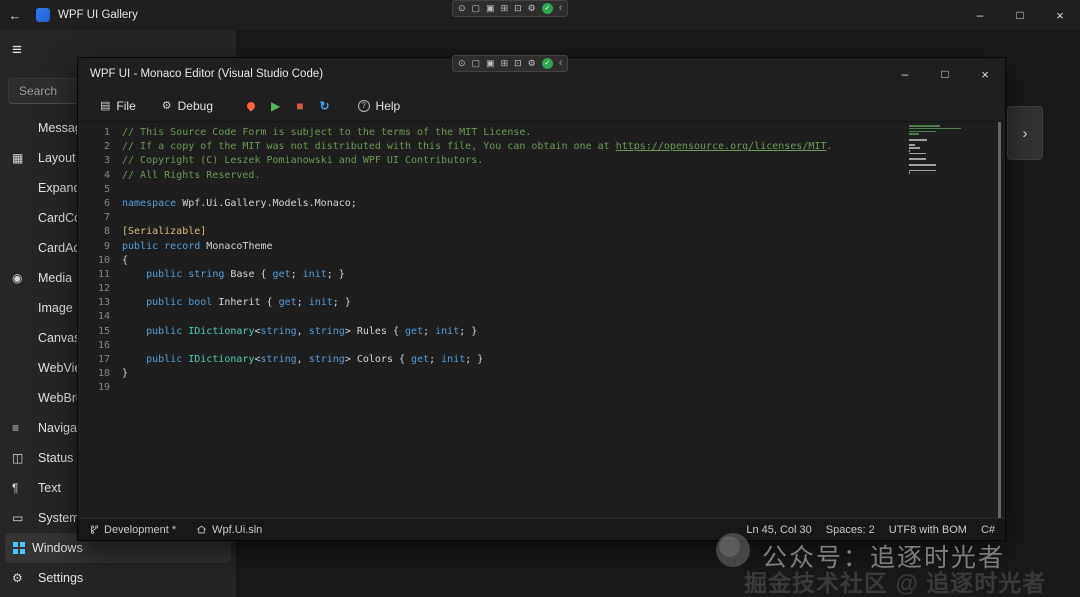 Image resolution: width=1080 pixels, height=597 pixels. I want to click on text-icon: ¶, so click(15, 488).